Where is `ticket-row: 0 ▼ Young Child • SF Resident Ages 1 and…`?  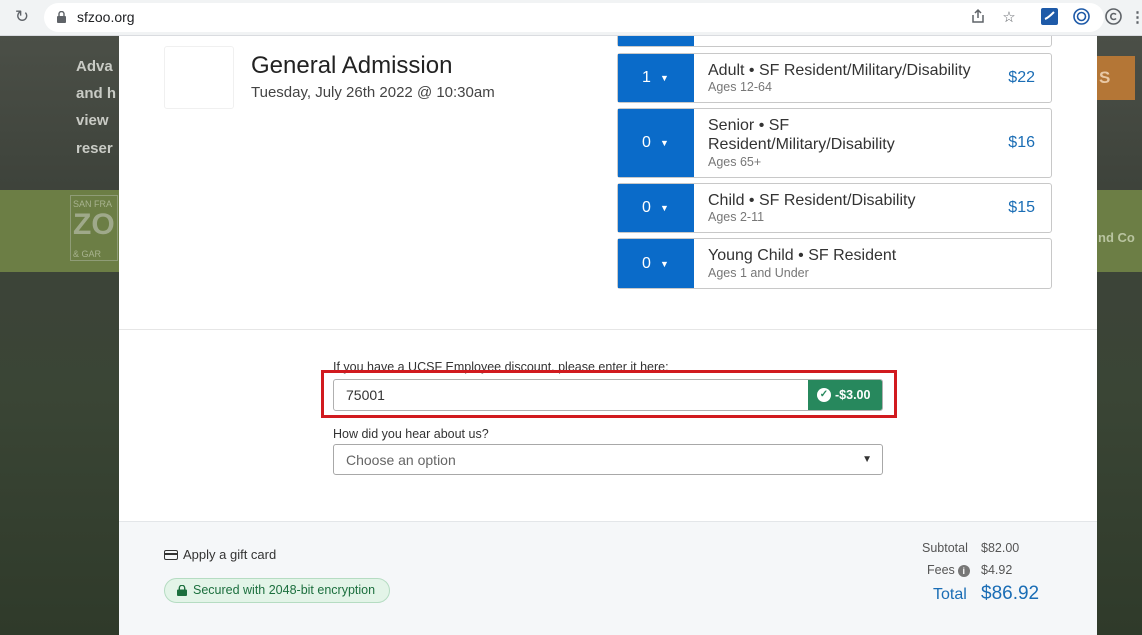 ticket-row: 0 ▼ Young Child • SF Resident Ages 1 and… is located at coordinates (834, 263).